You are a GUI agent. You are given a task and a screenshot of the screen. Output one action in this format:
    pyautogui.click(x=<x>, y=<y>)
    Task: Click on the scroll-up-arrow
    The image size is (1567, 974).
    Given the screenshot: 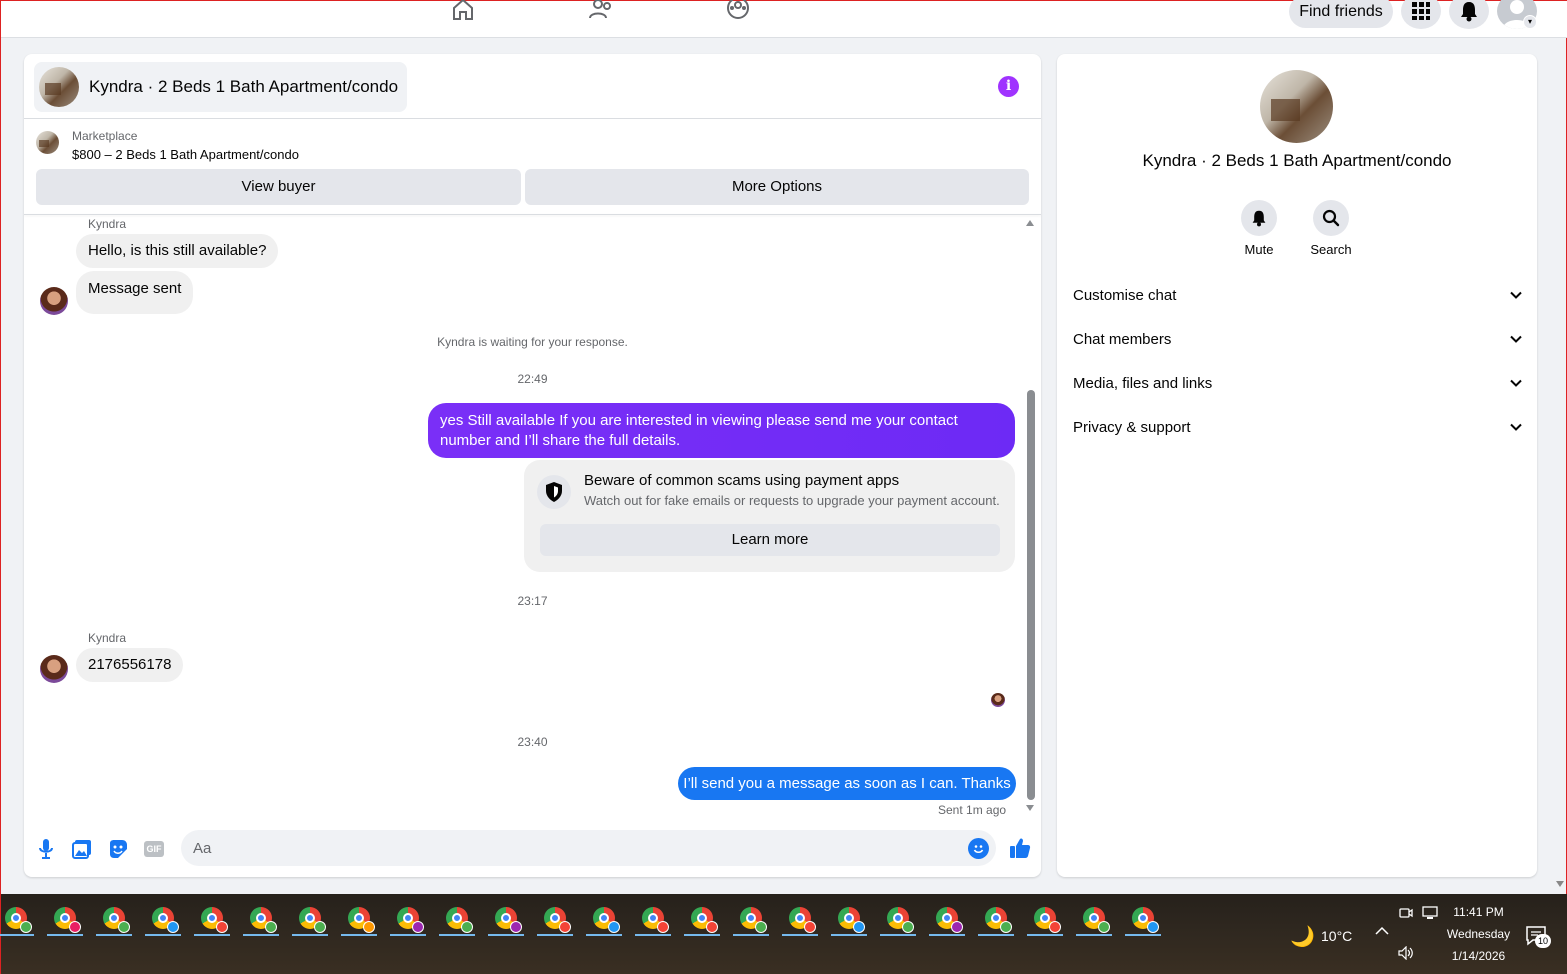 What is the action you would take?
    pyautogui.click(x=1030, y=223)
    